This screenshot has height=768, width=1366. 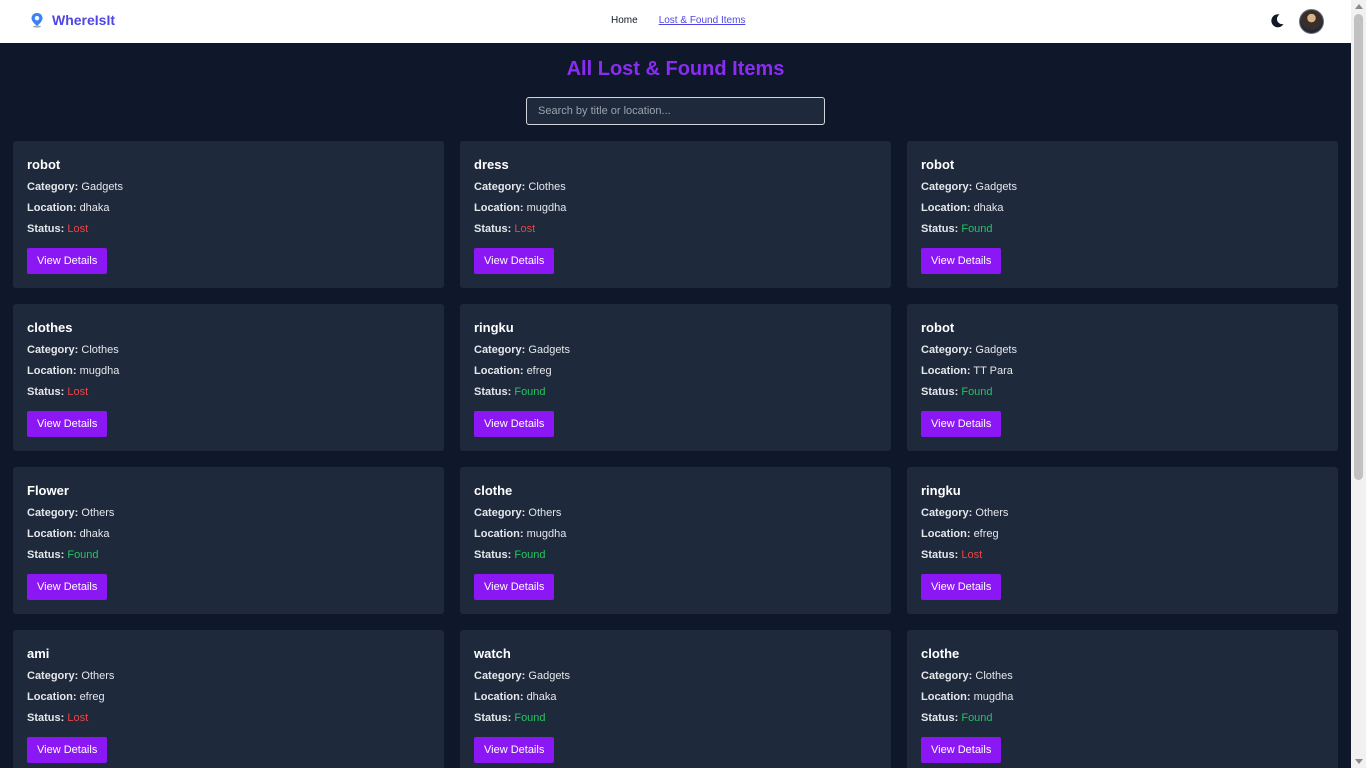 I want to click on brand-name: WhereIsIt, so click(x=84, y=20).